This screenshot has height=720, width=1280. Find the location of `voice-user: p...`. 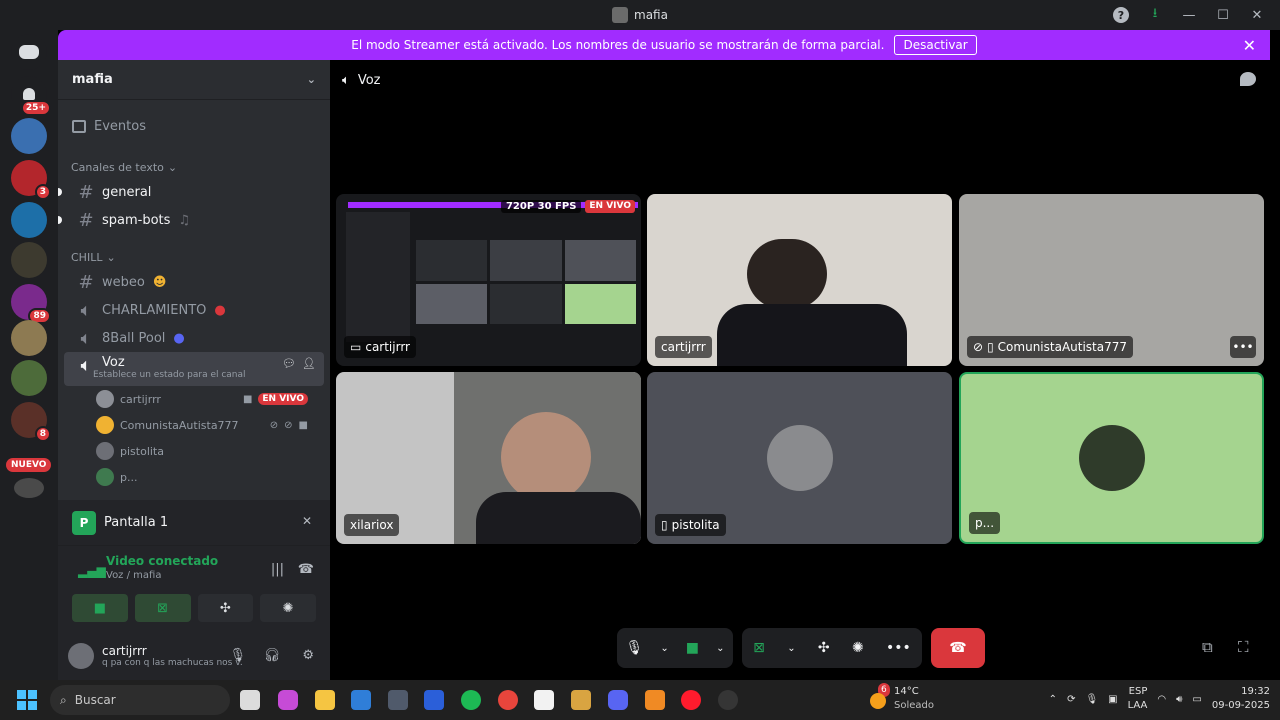

voice-user: p... is located at coordinates (194, 477).